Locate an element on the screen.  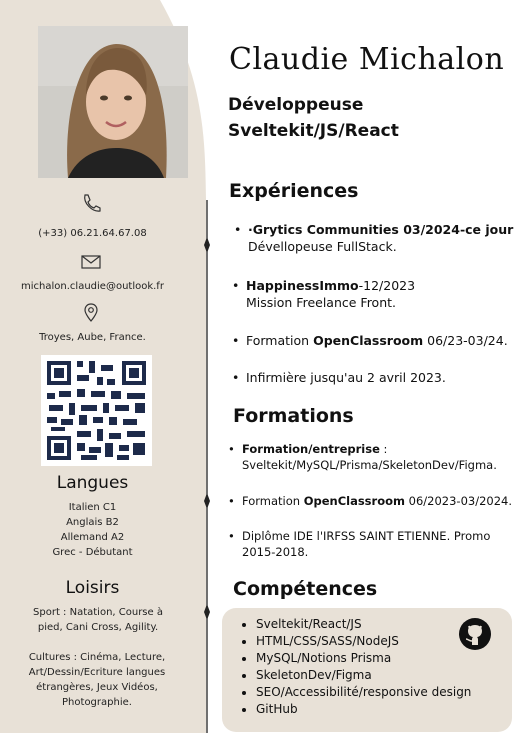
experience-date: 06/23-03/24. is located at coordinates (465, 340).